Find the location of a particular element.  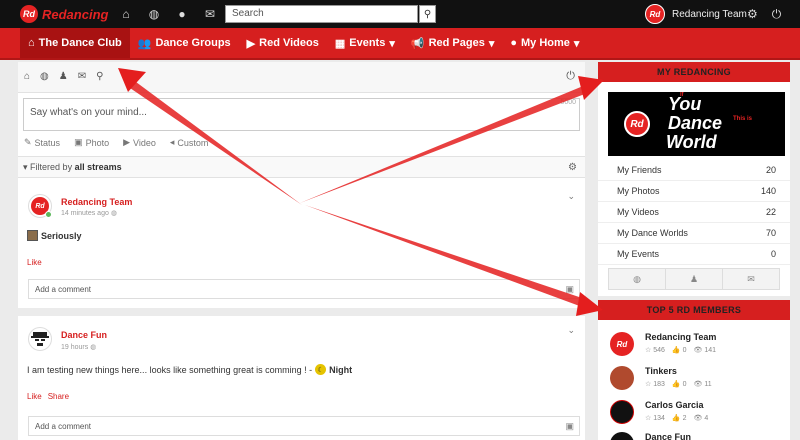

post-time: 19 hours ◍ is located at coordinates (78, 347).